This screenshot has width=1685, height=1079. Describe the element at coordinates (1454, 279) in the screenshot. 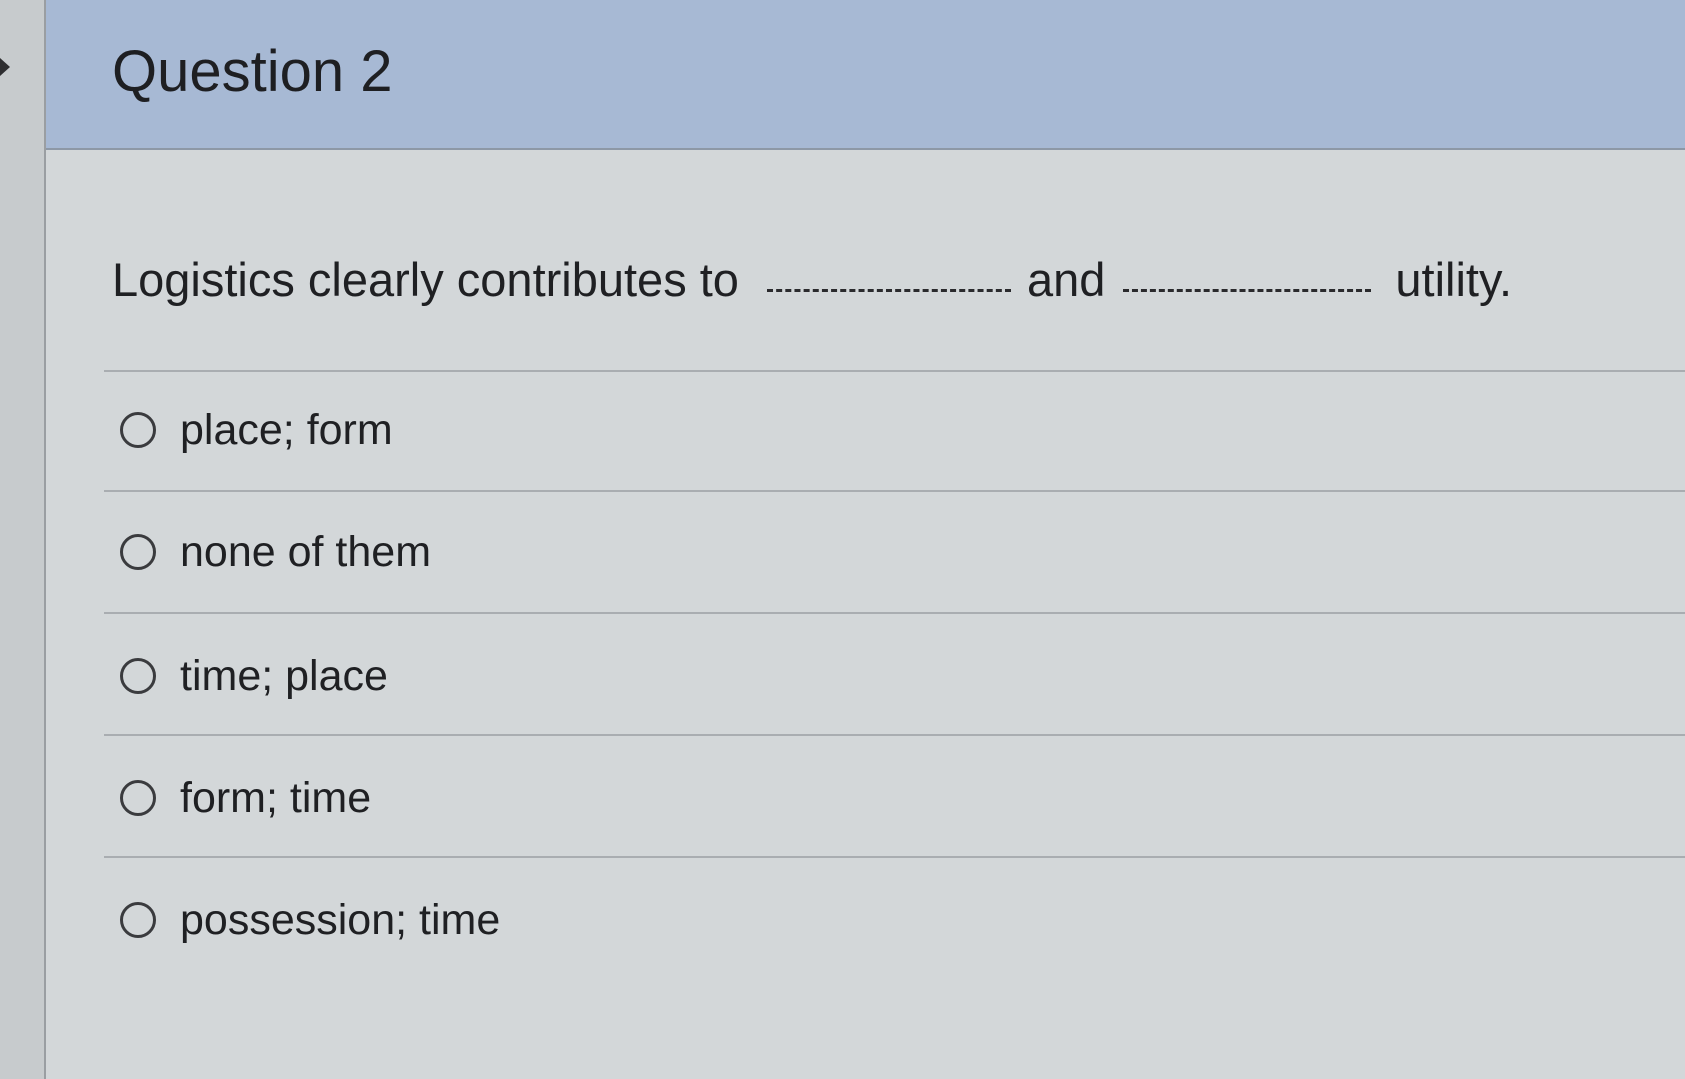

I see `question-text-after: utility.` at that location.